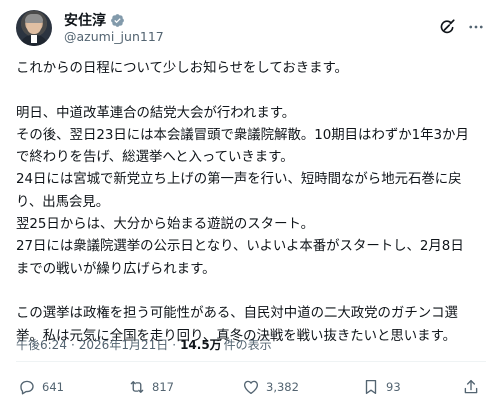 The height and width of the screenshot is (413, 500). What do you see at coordinates (242, 135) in the screenshot?
I see `post-line: その後、翌日23日には本会議冒頭で衆議院解散。10期目はわずか1年3か月` at bounding box center [242, 135].